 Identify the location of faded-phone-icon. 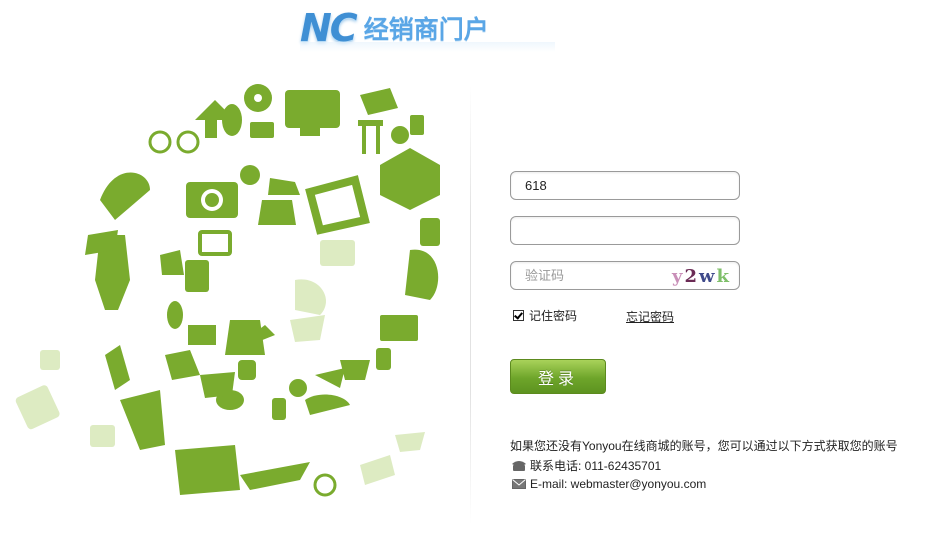
(37, 407).